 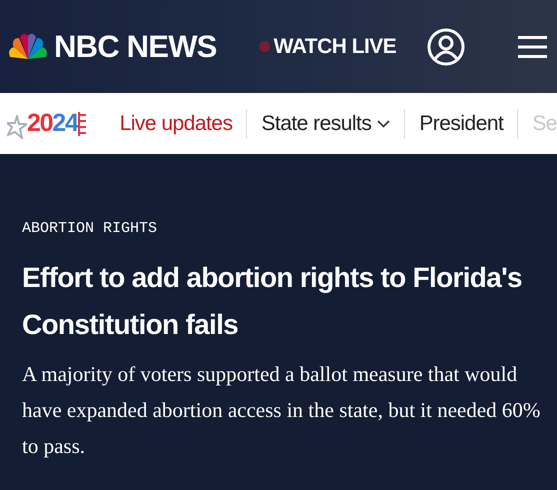 What do you see at coordinates (17, 126) in the screenshot?
I see `star-icon` at bounding box center [17, 126].